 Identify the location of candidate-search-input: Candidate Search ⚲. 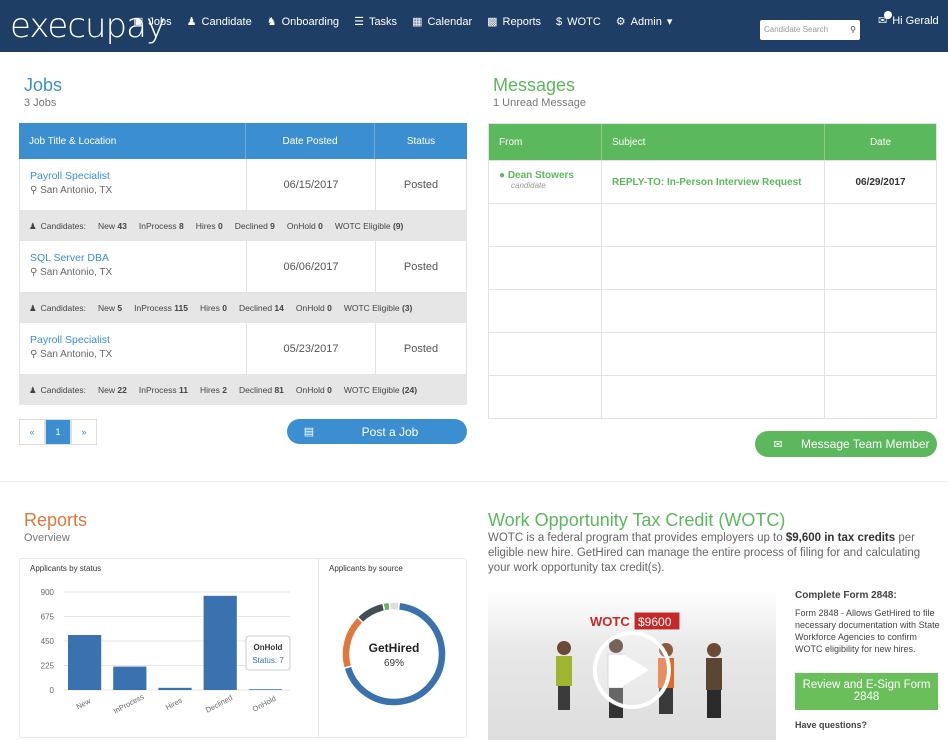
(810, 30).